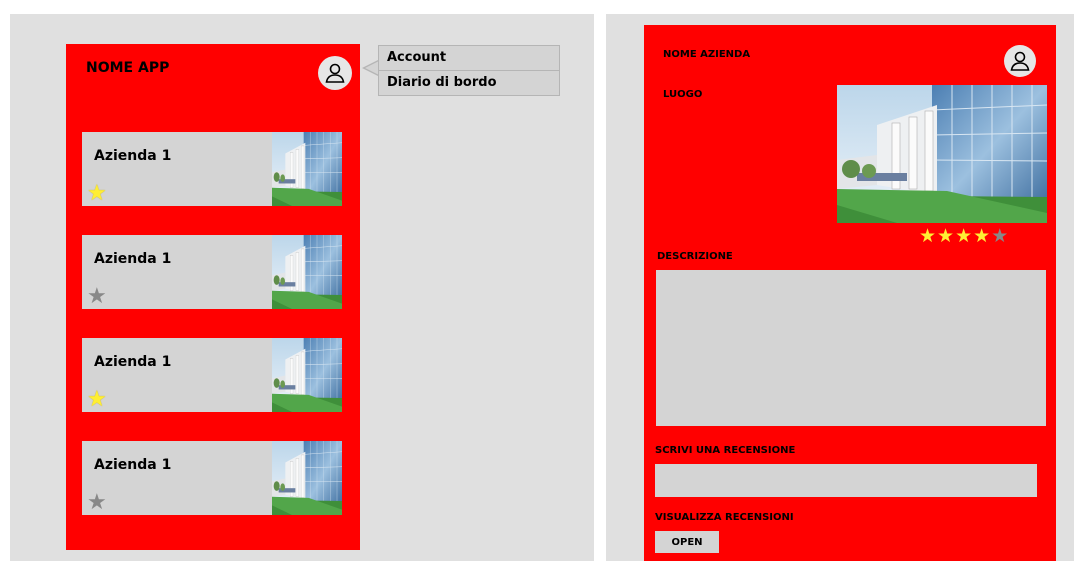  I want to click on location-label: LUOGO, so click(683, 94).